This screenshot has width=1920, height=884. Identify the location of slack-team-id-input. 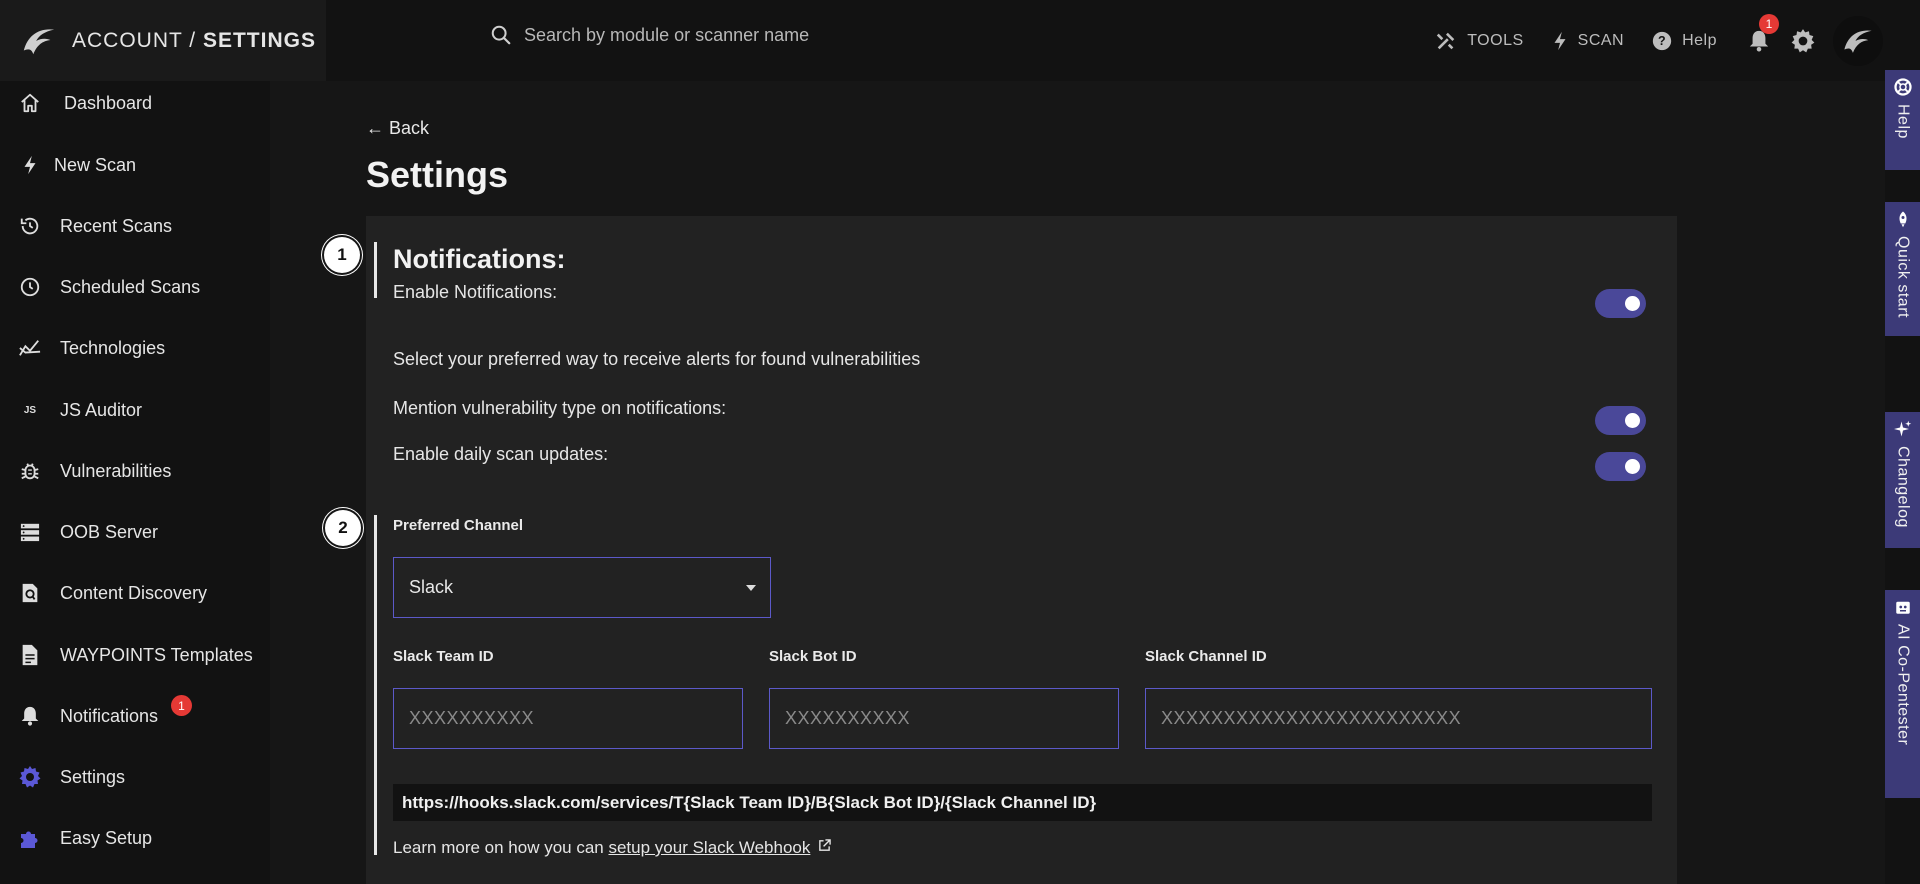
(568, 718).